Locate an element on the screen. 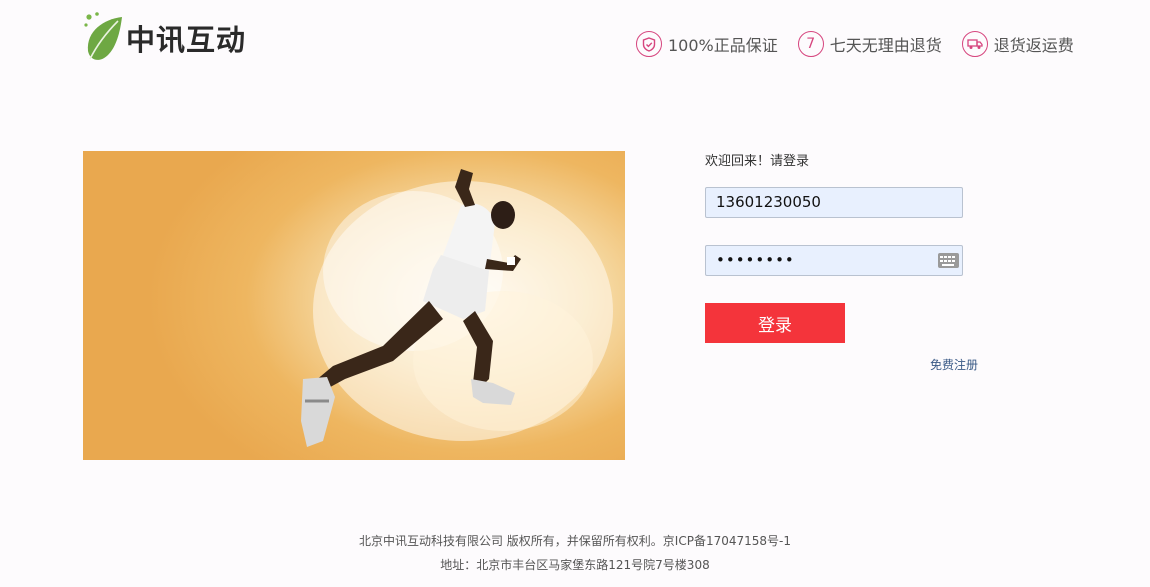  promise-seven-day-return: 7 七天无理由退货 is located at coordinates (869, 44).